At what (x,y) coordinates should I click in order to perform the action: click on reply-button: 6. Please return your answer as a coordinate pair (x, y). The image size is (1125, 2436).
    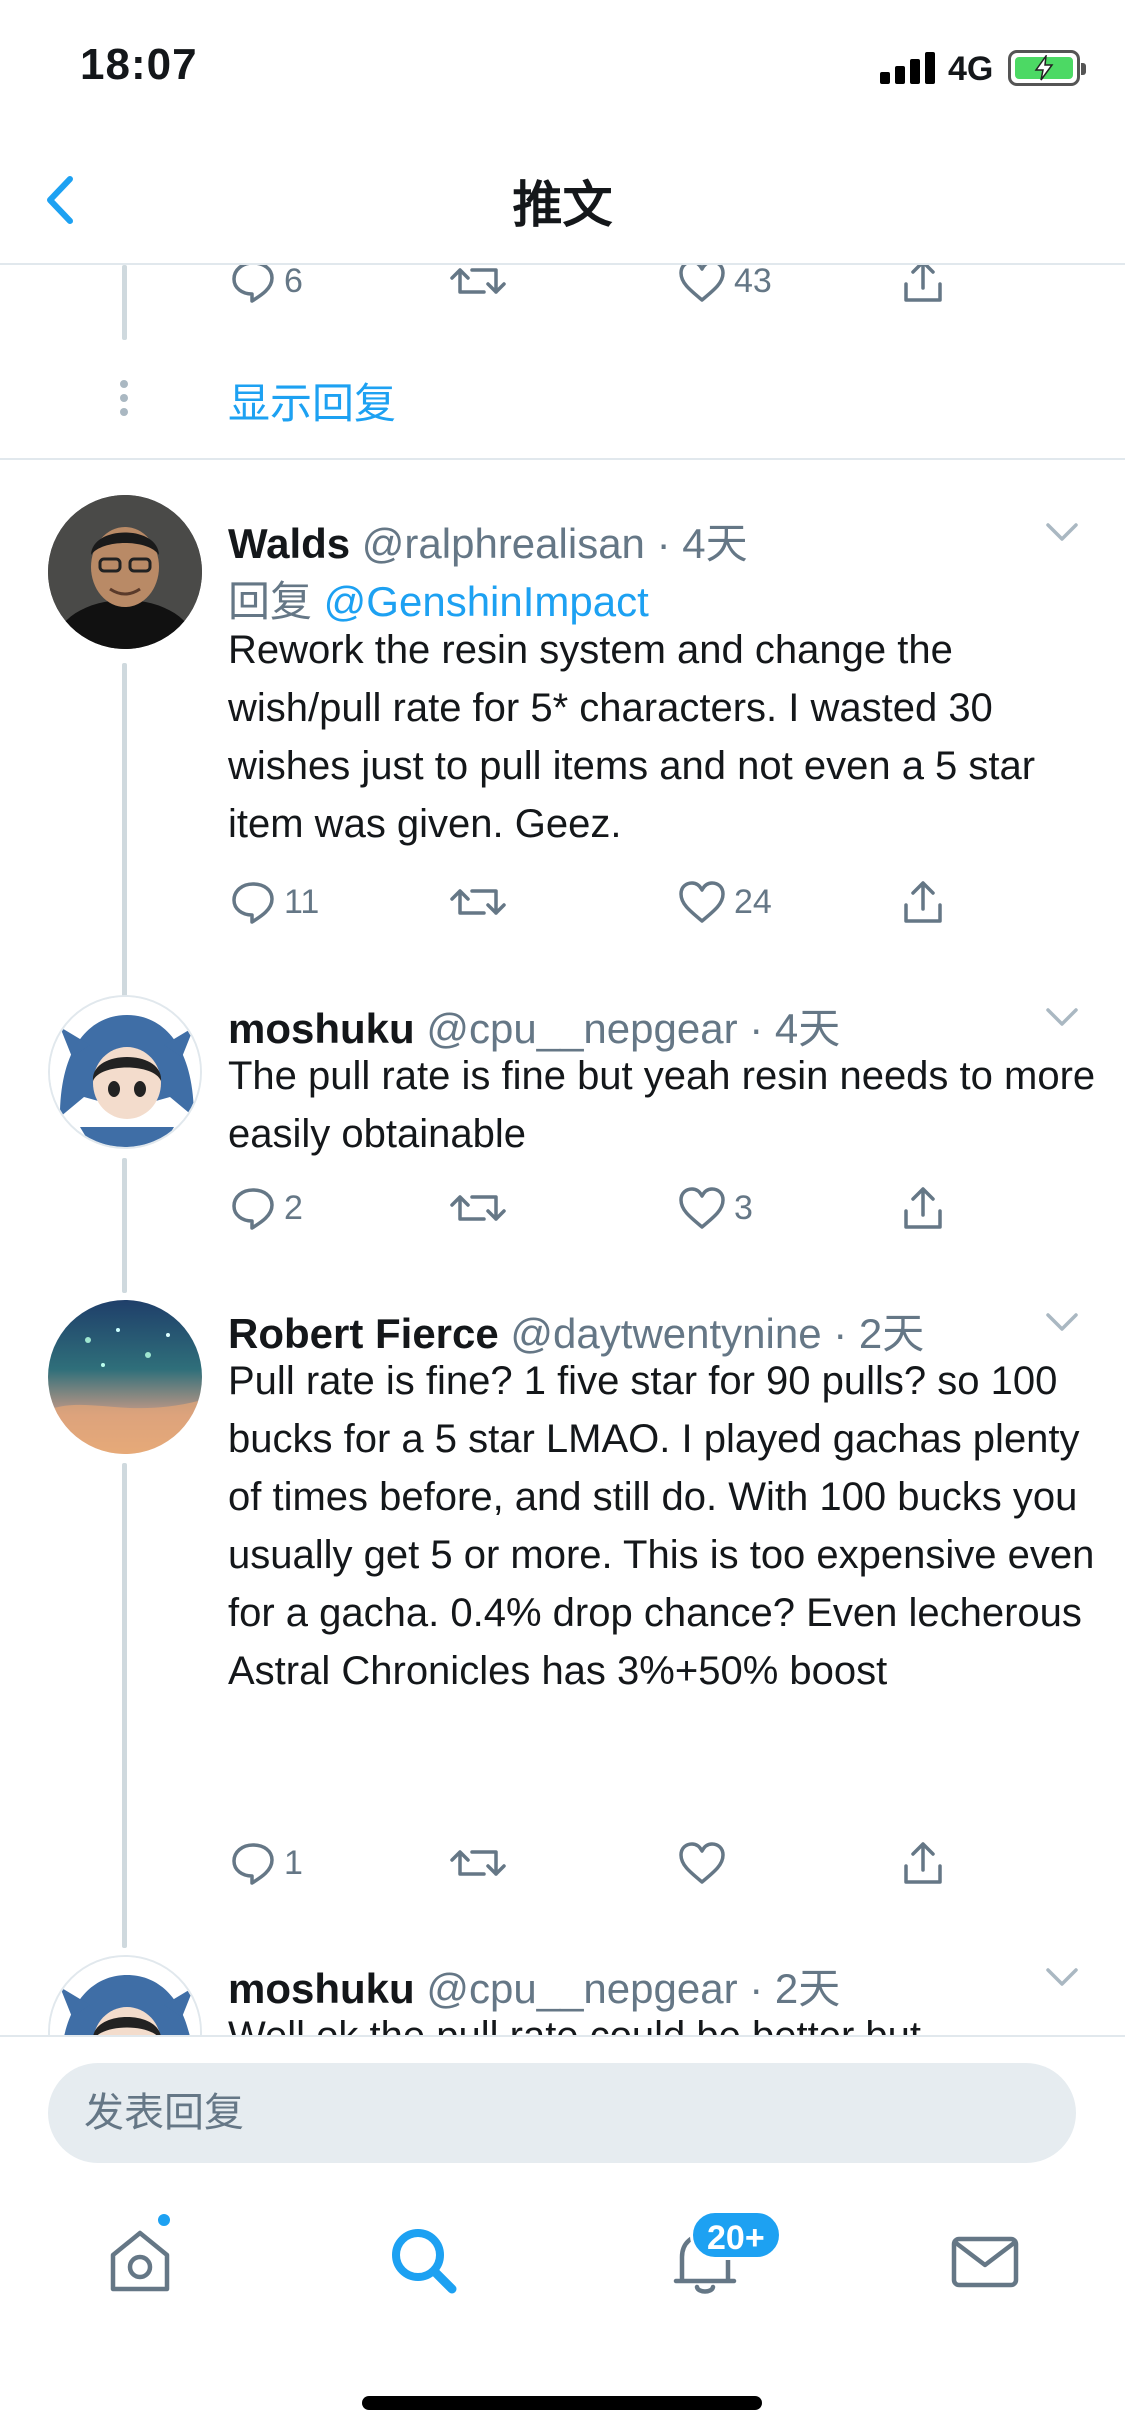
    Looking at the image, I should click on (265, 288).